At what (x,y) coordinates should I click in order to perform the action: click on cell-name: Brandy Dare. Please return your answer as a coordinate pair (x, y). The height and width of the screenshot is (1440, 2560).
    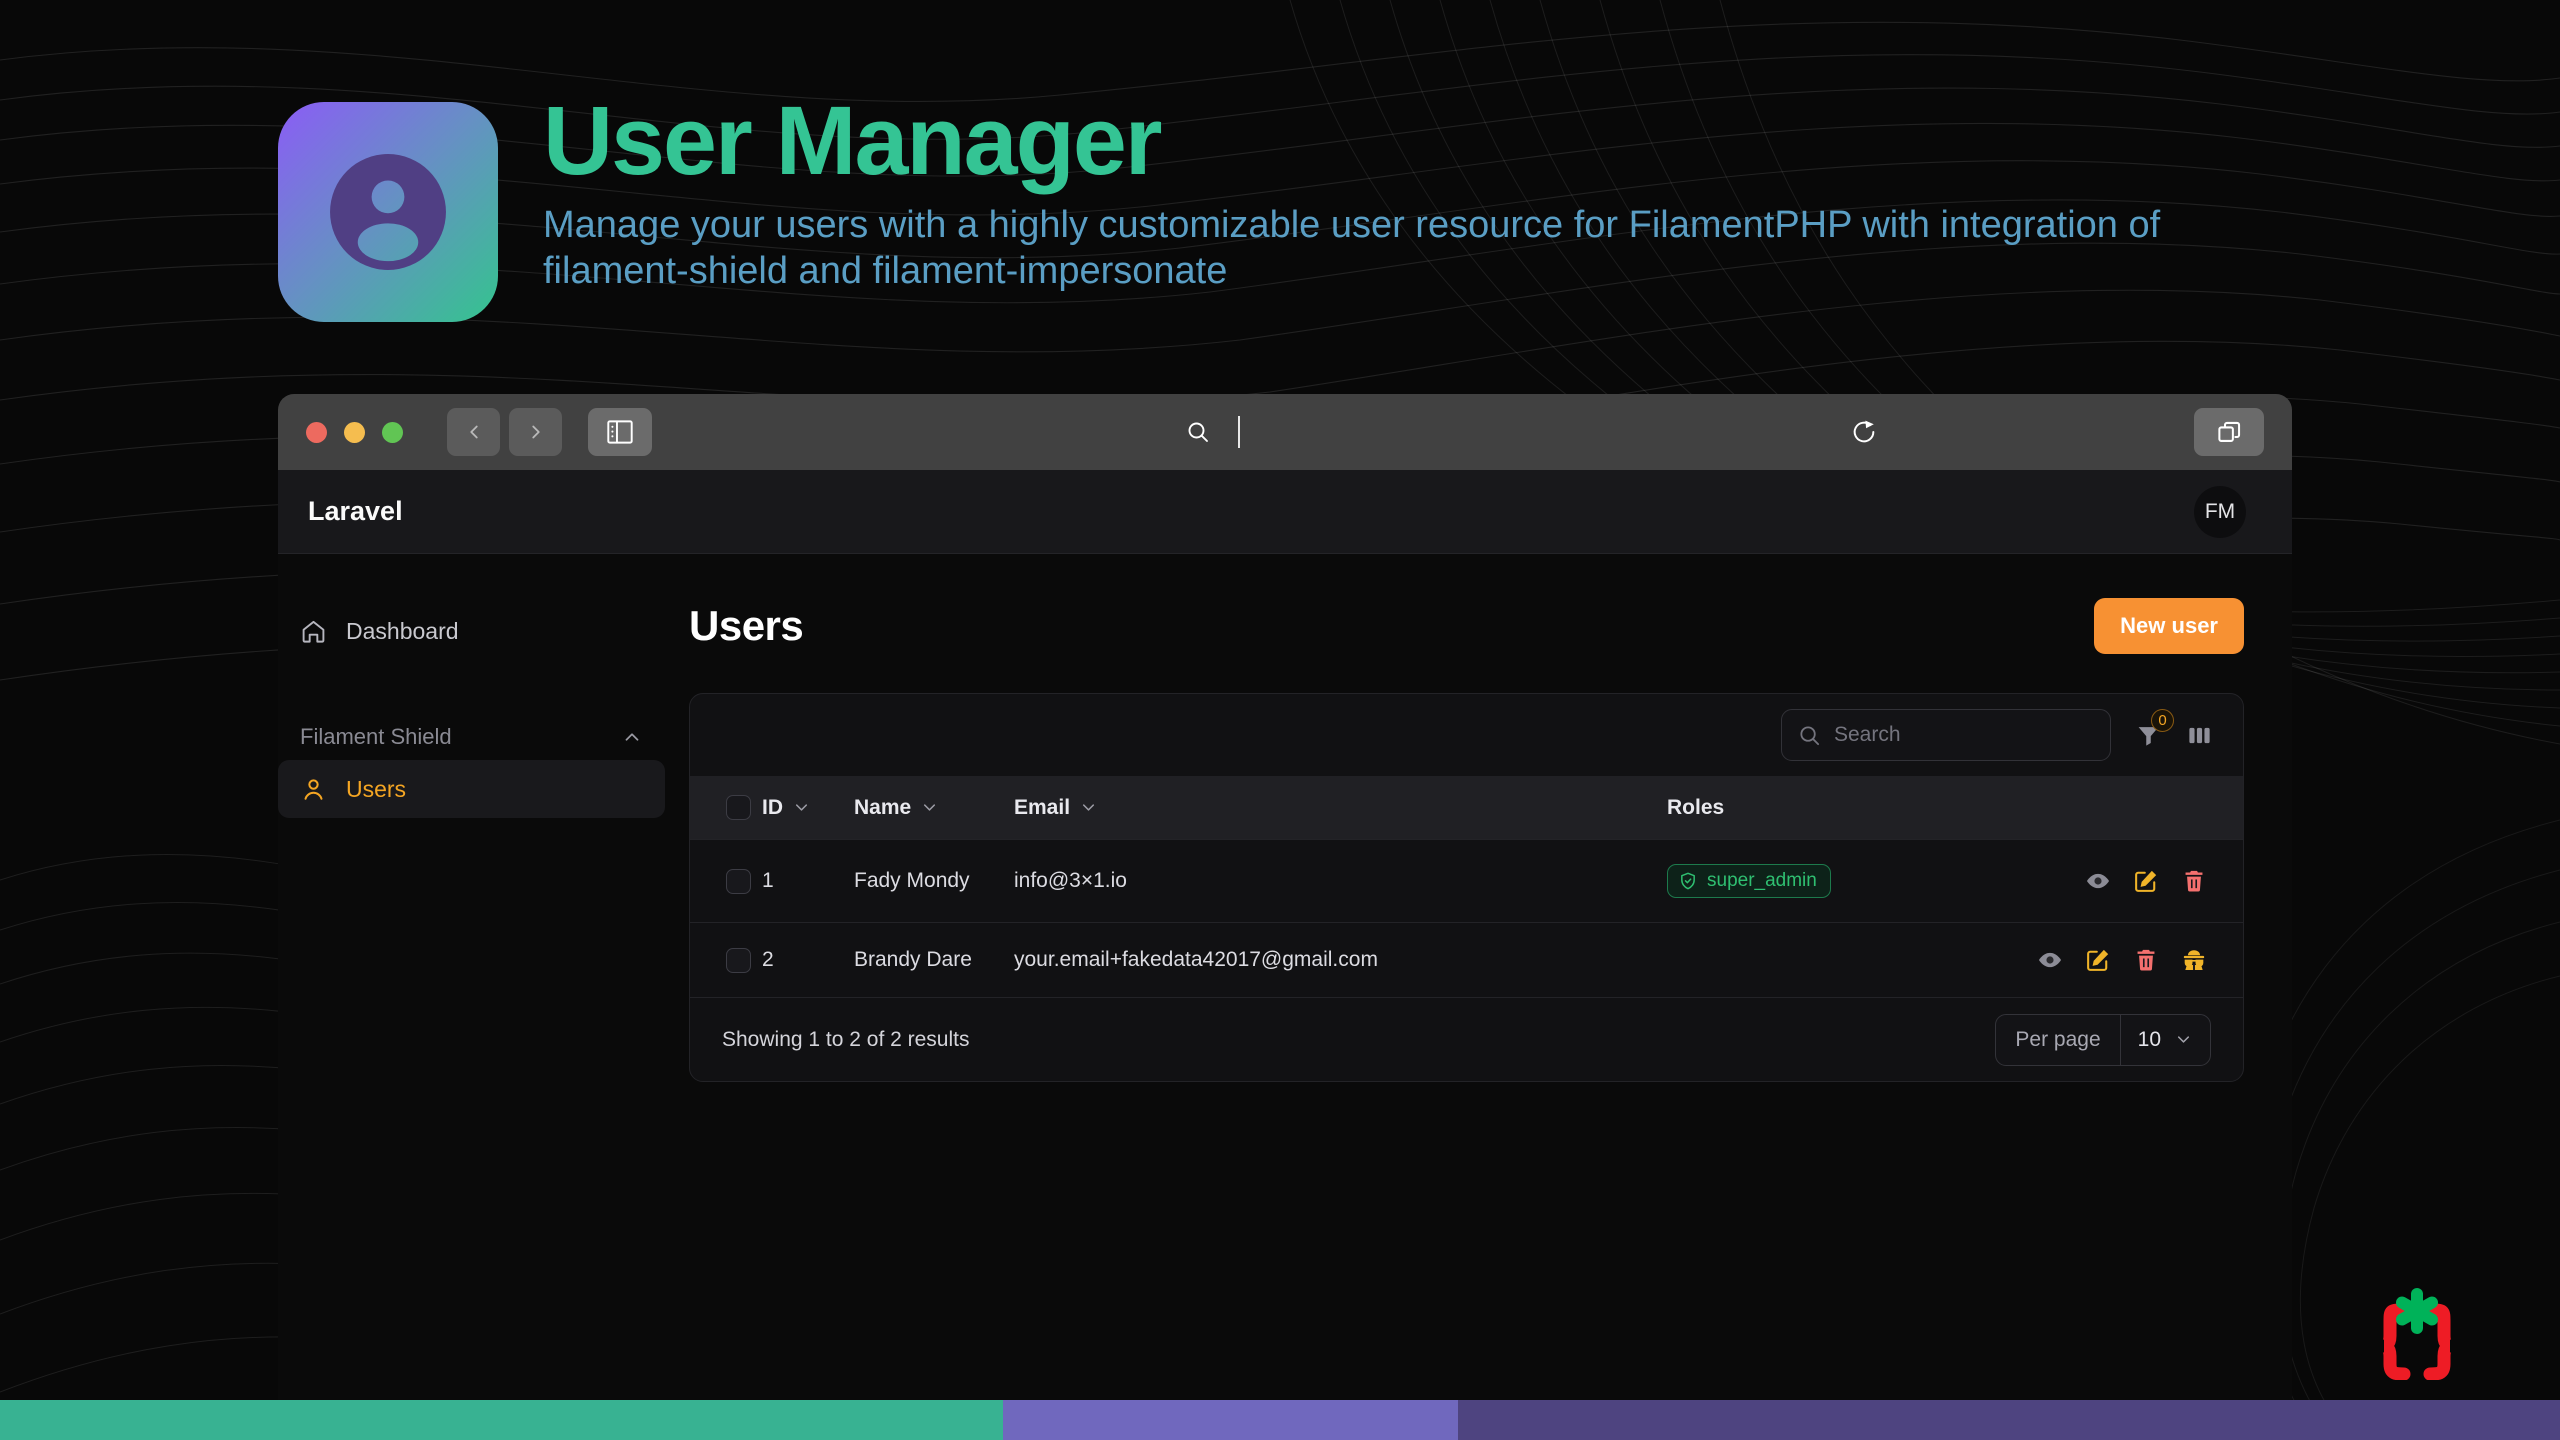
    Looking at the image, I should click on (913, 959).